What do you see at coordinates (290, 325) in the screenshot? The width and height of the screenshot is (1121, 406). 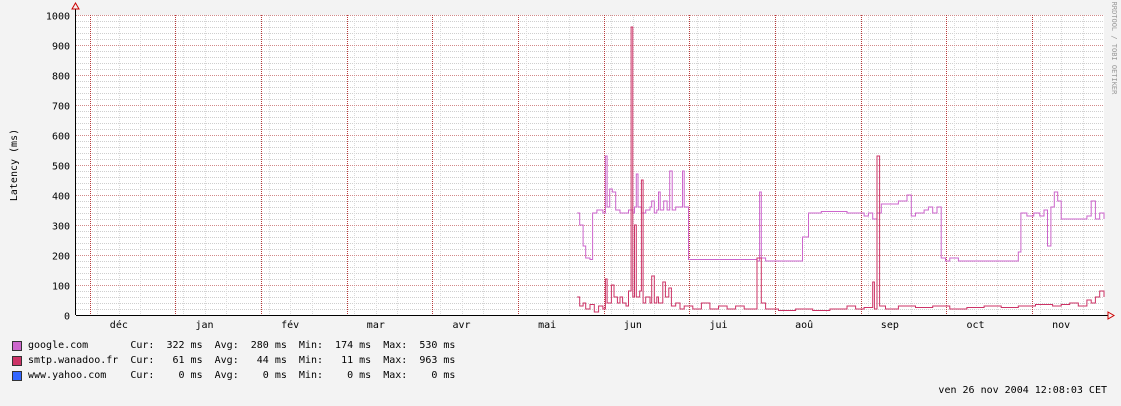 I see `x-tick-label: fév` at bounding box center [290, 325].